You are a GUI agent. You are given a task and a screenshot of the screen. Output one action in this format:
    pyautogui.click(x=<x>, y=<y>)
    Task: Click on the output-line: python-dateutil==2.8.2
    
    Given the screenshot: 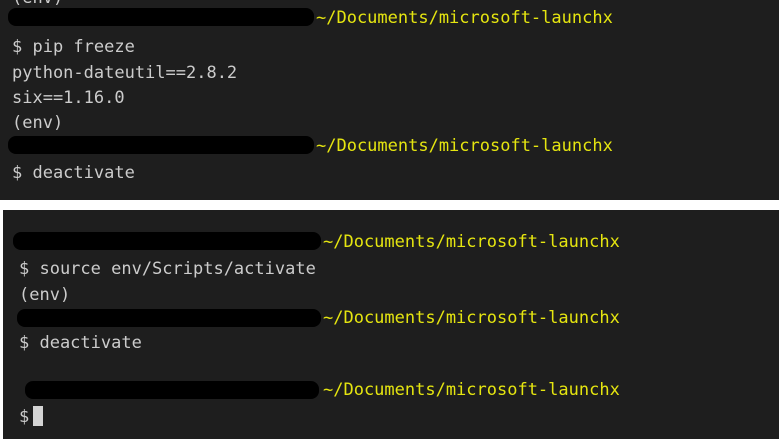 What is the action you would take?
    pyautogui.click(x=125, y=73)
    